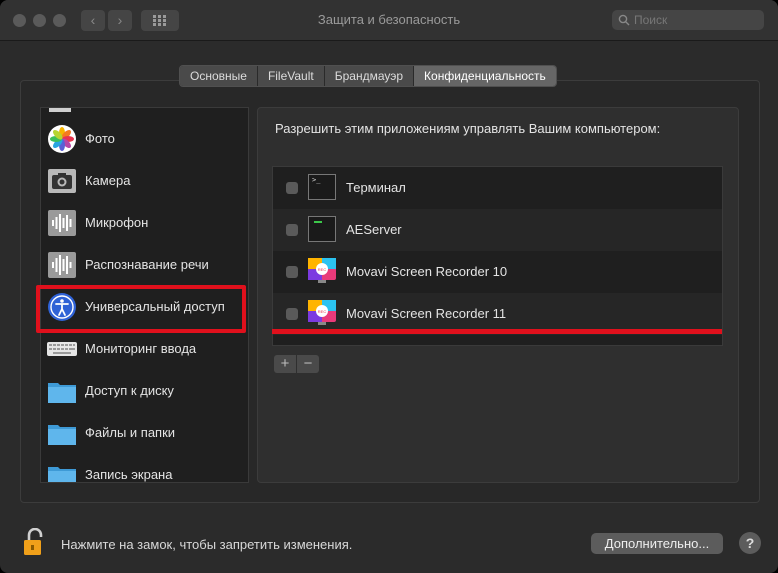 The image size is (778, 573). I want to click on sidebar-item-full-disk-access: Доступ к диску, so click(144, 391).